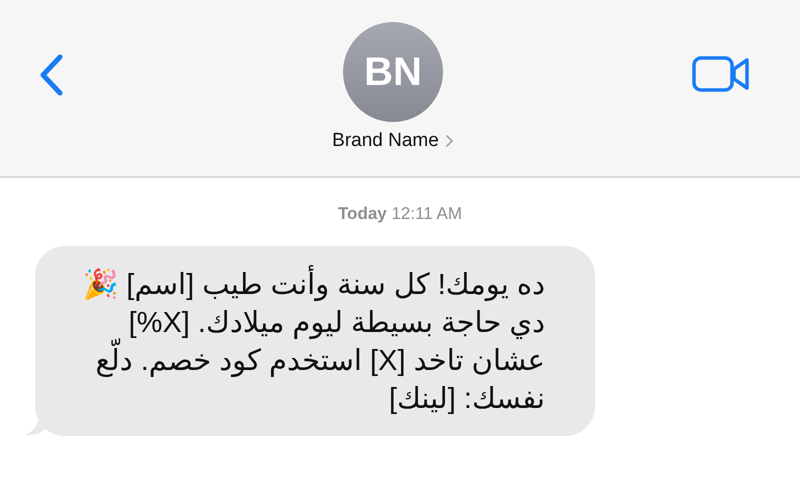  Describe the element at coordinates (721, 74) in the screenshot. I see `video-call-icon` at that location.